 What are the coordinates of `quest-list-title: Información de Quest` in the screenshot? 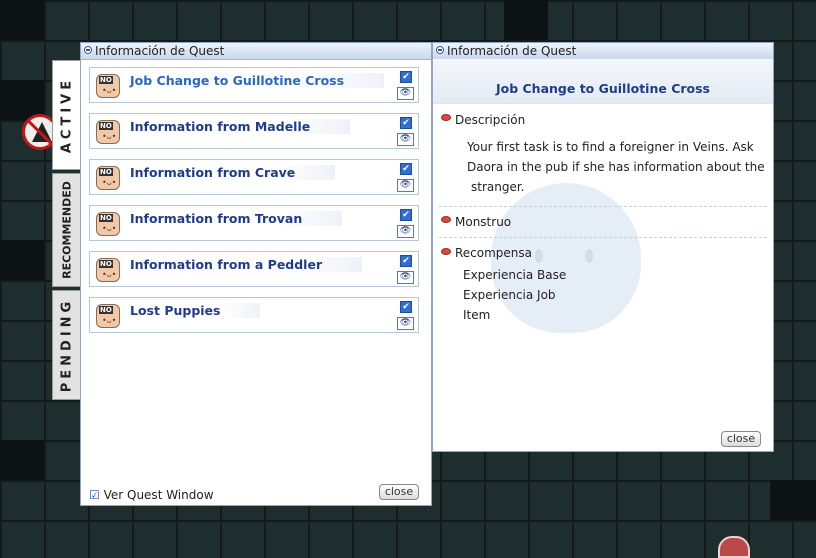 It's located at (160, 51).